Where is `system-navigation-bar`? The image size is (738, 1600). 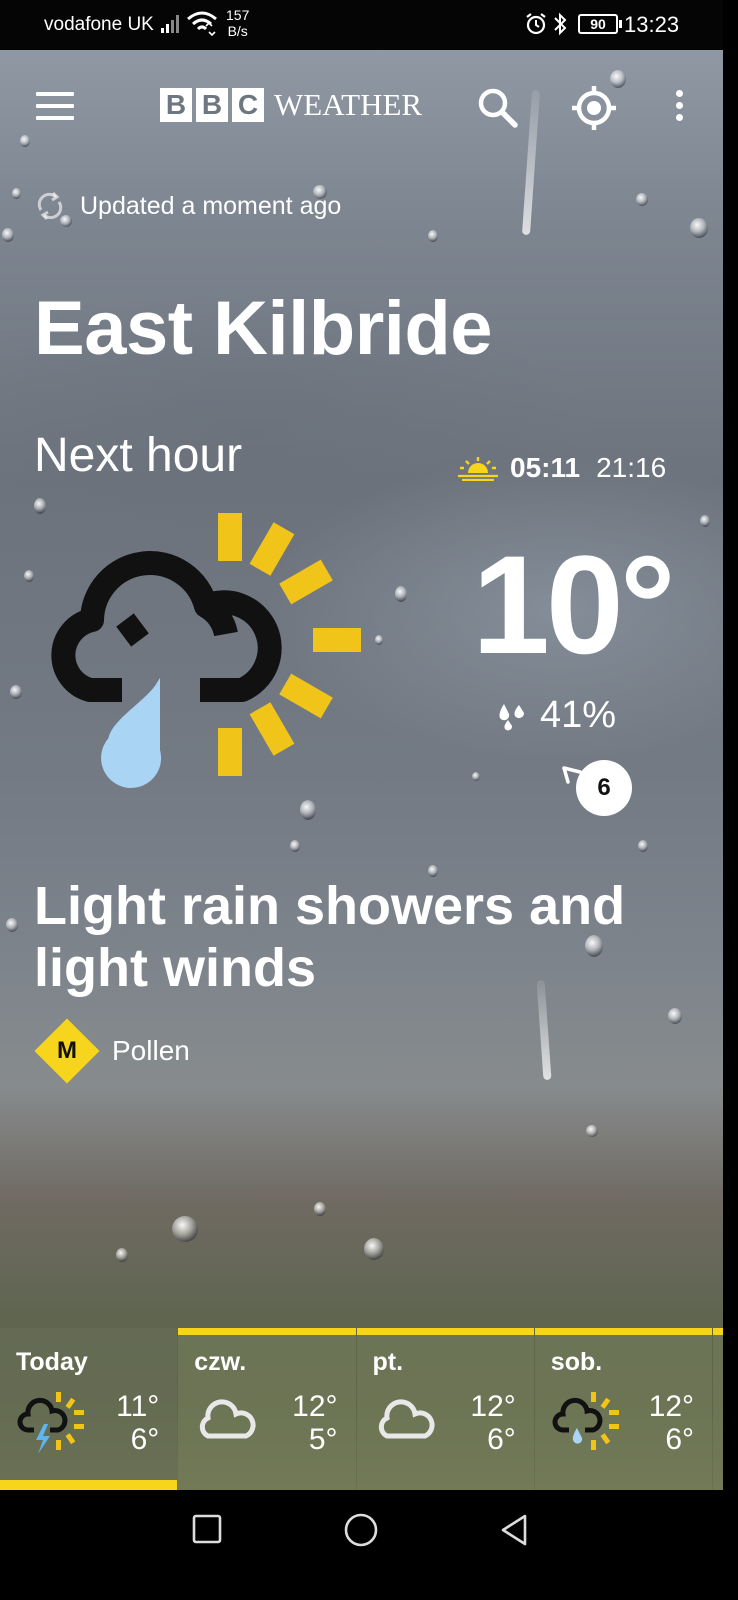
system-navigation-bar is located at coordinates (361, 1545).